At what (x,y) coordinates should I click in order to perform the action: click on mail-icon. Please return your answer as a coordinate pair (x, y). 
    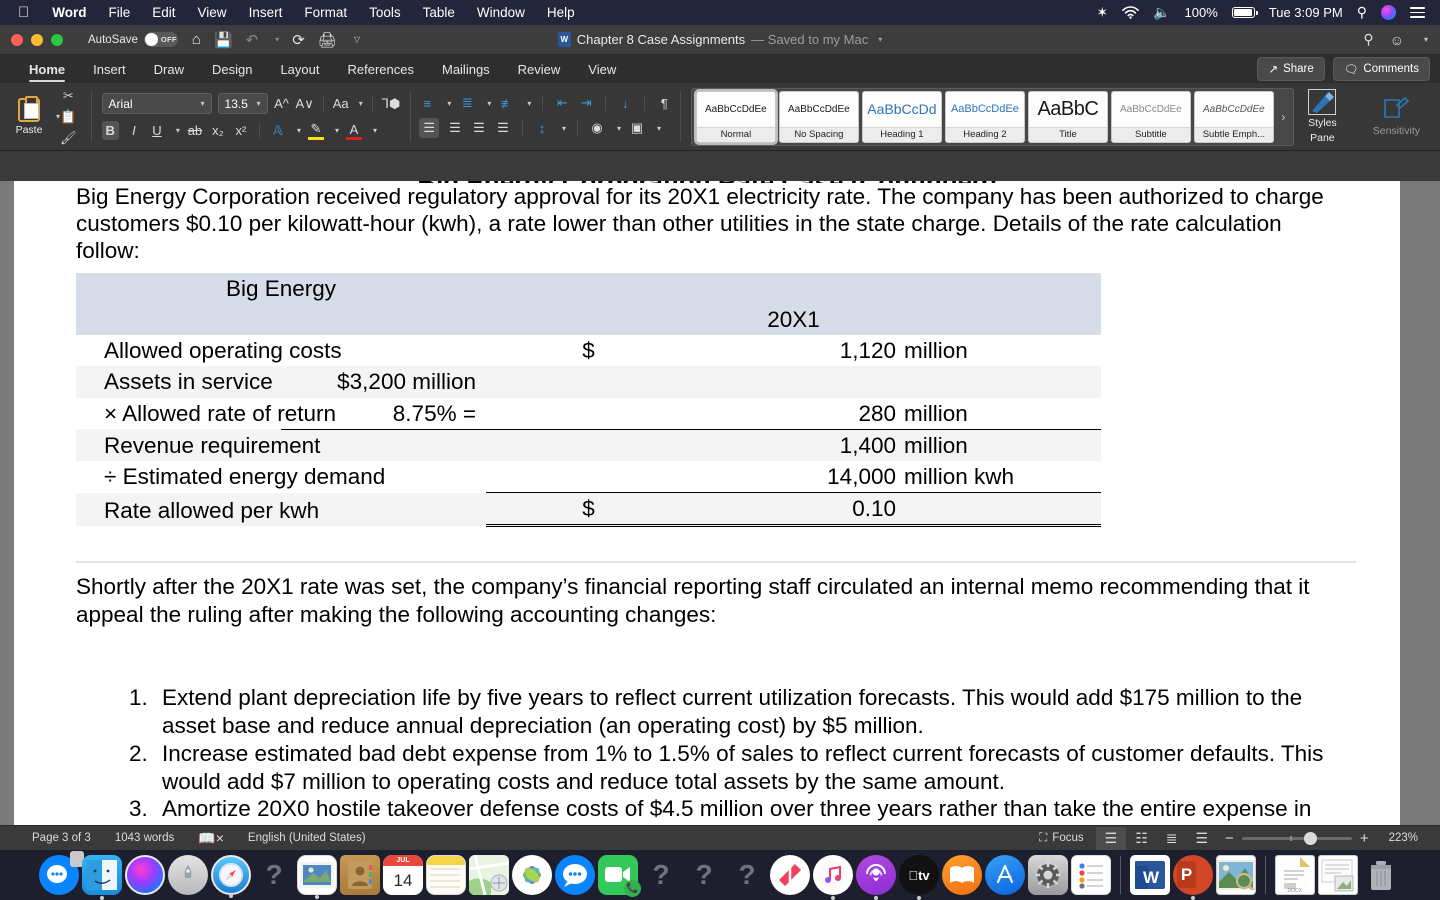
    Looking at the image, I should click on (317, 877).